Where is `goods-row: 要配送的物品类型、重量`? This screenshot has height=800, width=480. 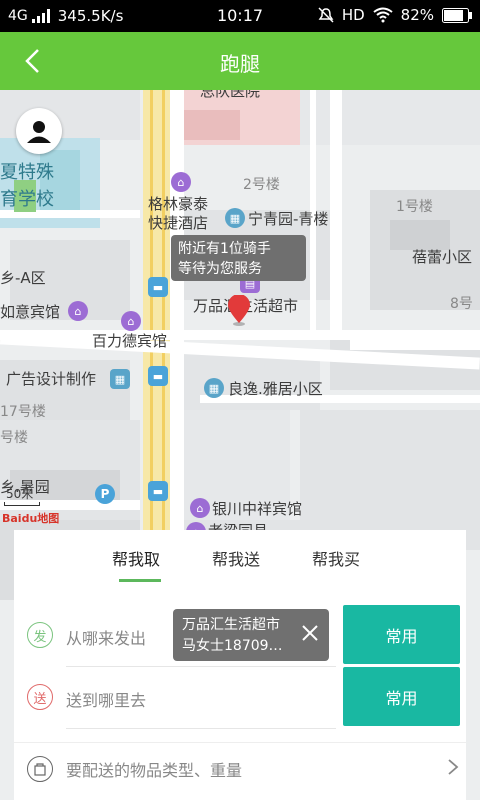 goods-row: 要配送的物品类型、重量 is located at coordinates (240, 767).